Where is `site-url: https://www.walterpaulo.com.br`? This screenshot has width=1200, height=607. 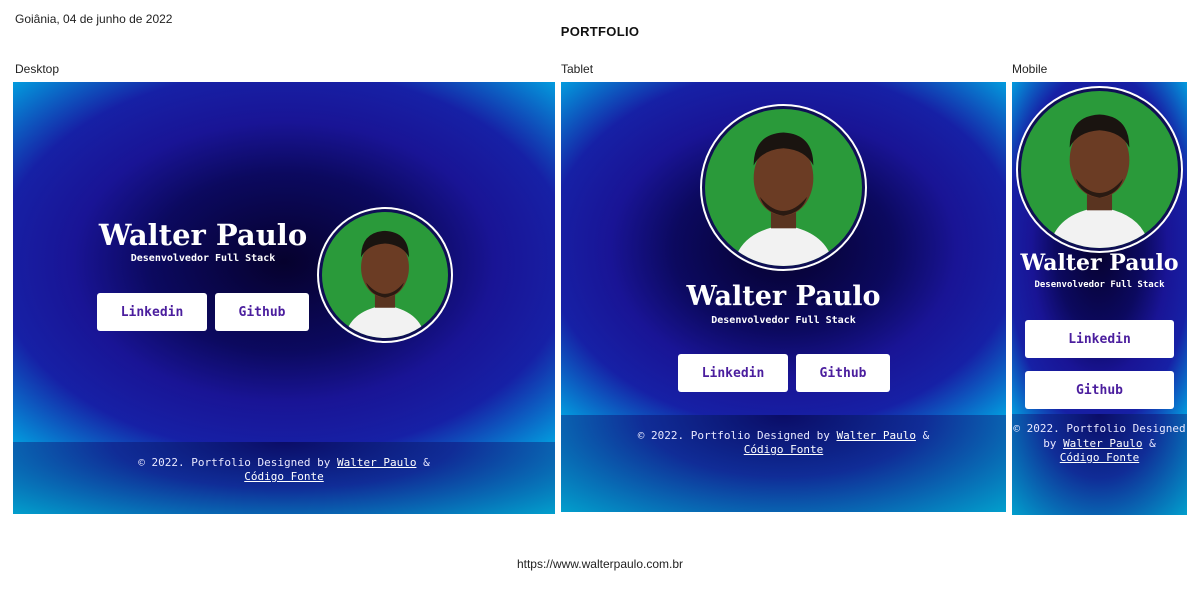
site-url: https://www.walterpaulo.com.br is located at coordinates (600, 564).